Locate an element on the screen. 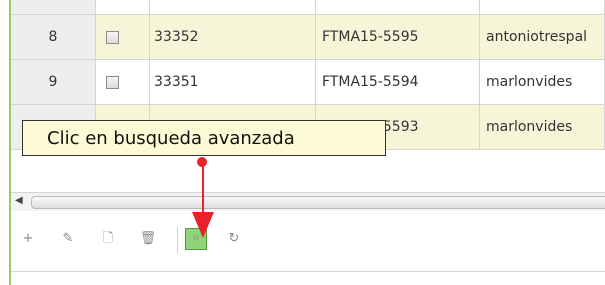  scroll-left-arrow-icon: ◀ is located at coordinates (19, 200).